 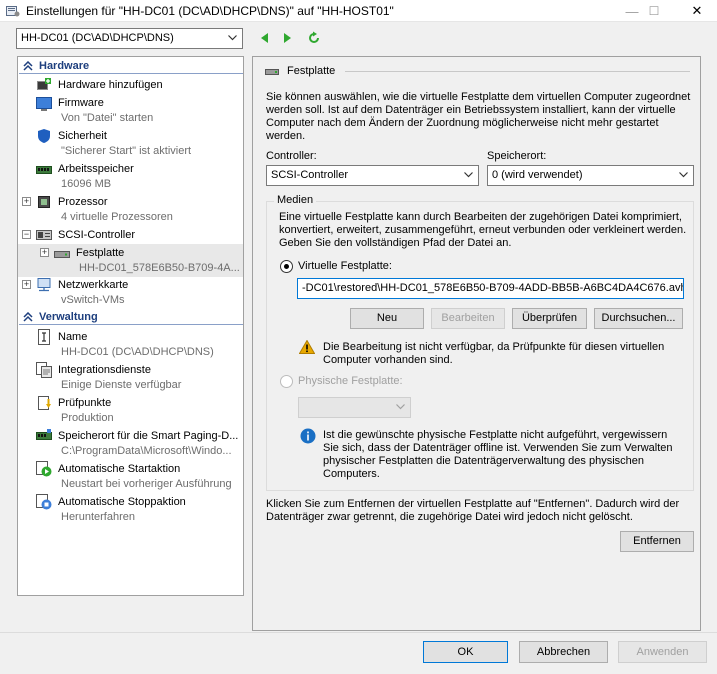 What do you see at coordinates (44, 170) in the screenshot?
I see `memory-icon` at bounding box center [44, 170].